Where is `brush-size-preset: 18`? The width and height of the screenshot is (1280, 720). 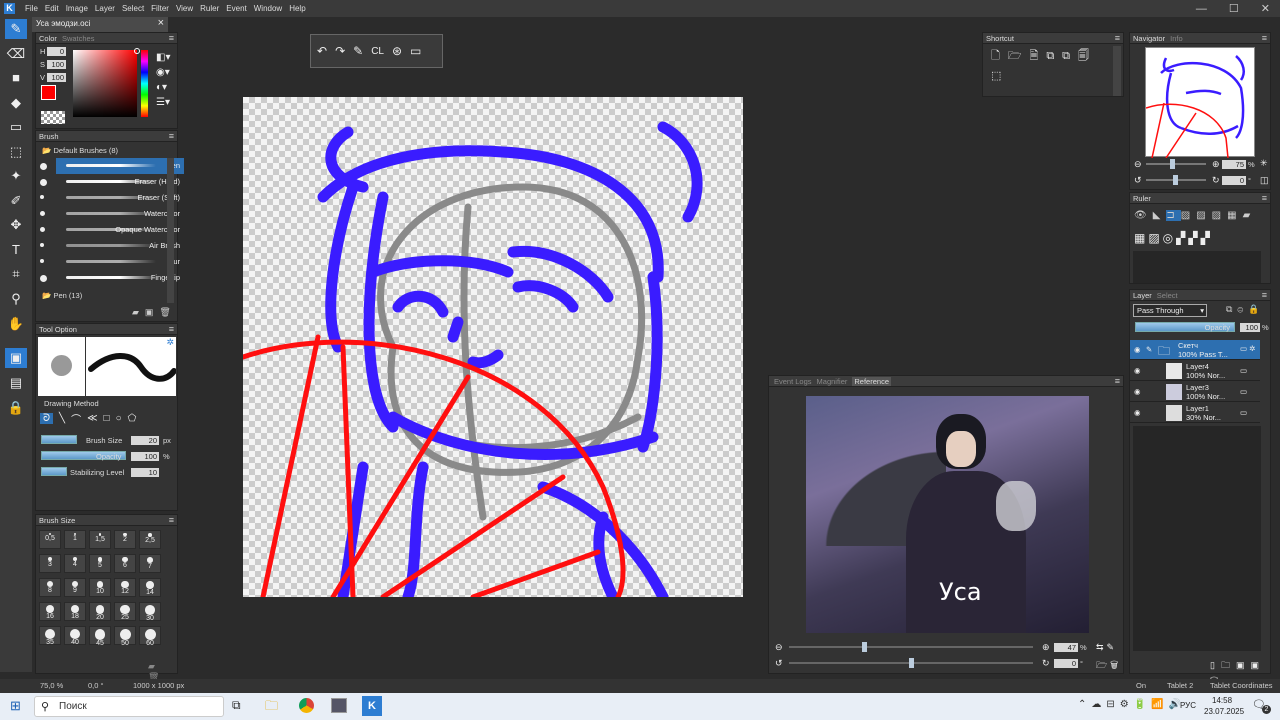
brush-size-preset: 18 is located at coordinates (75, 611).